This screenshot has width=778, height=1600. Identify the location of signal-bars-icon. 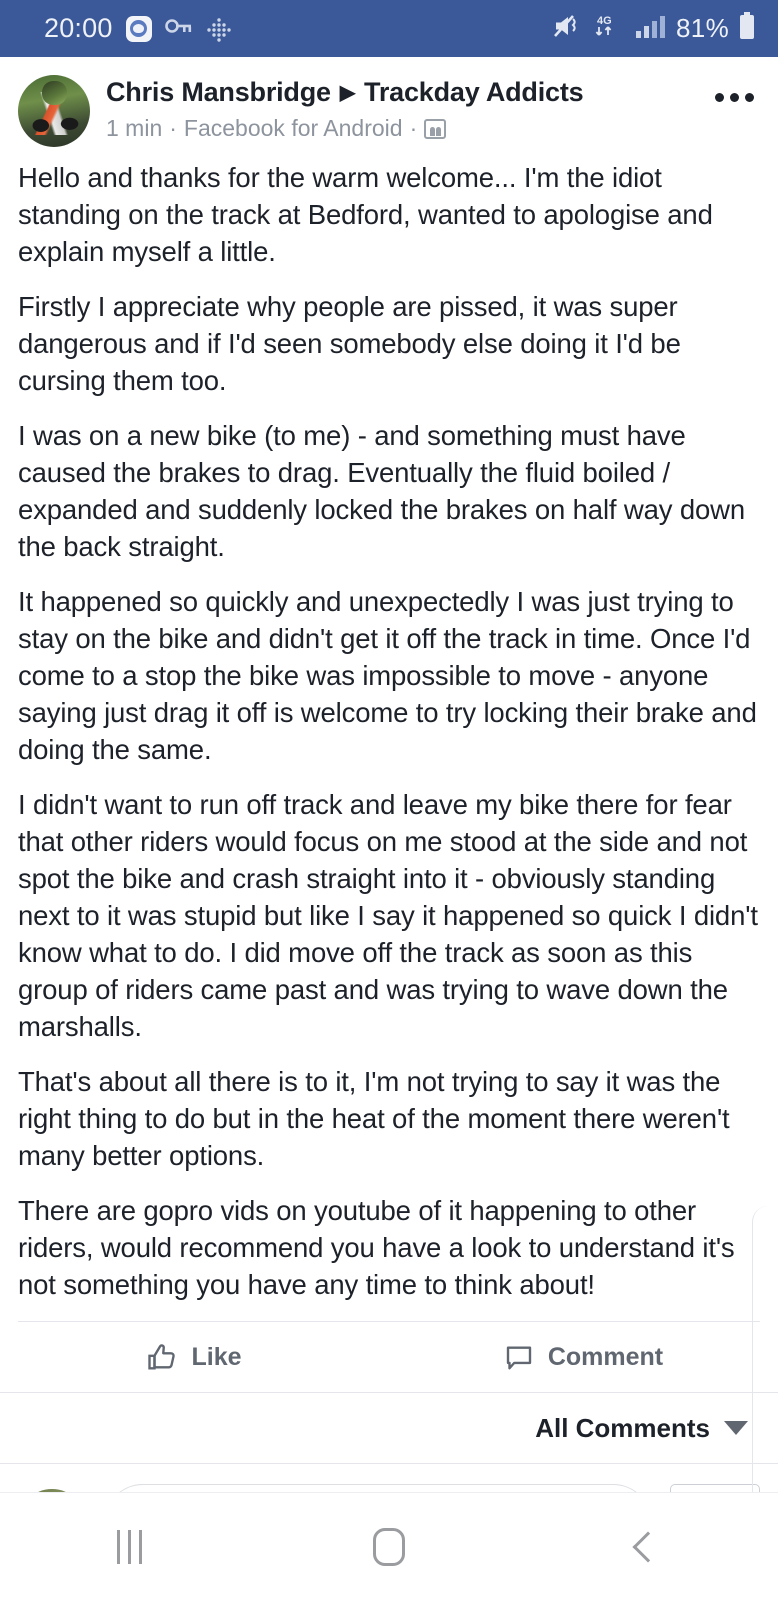
(651, 28).